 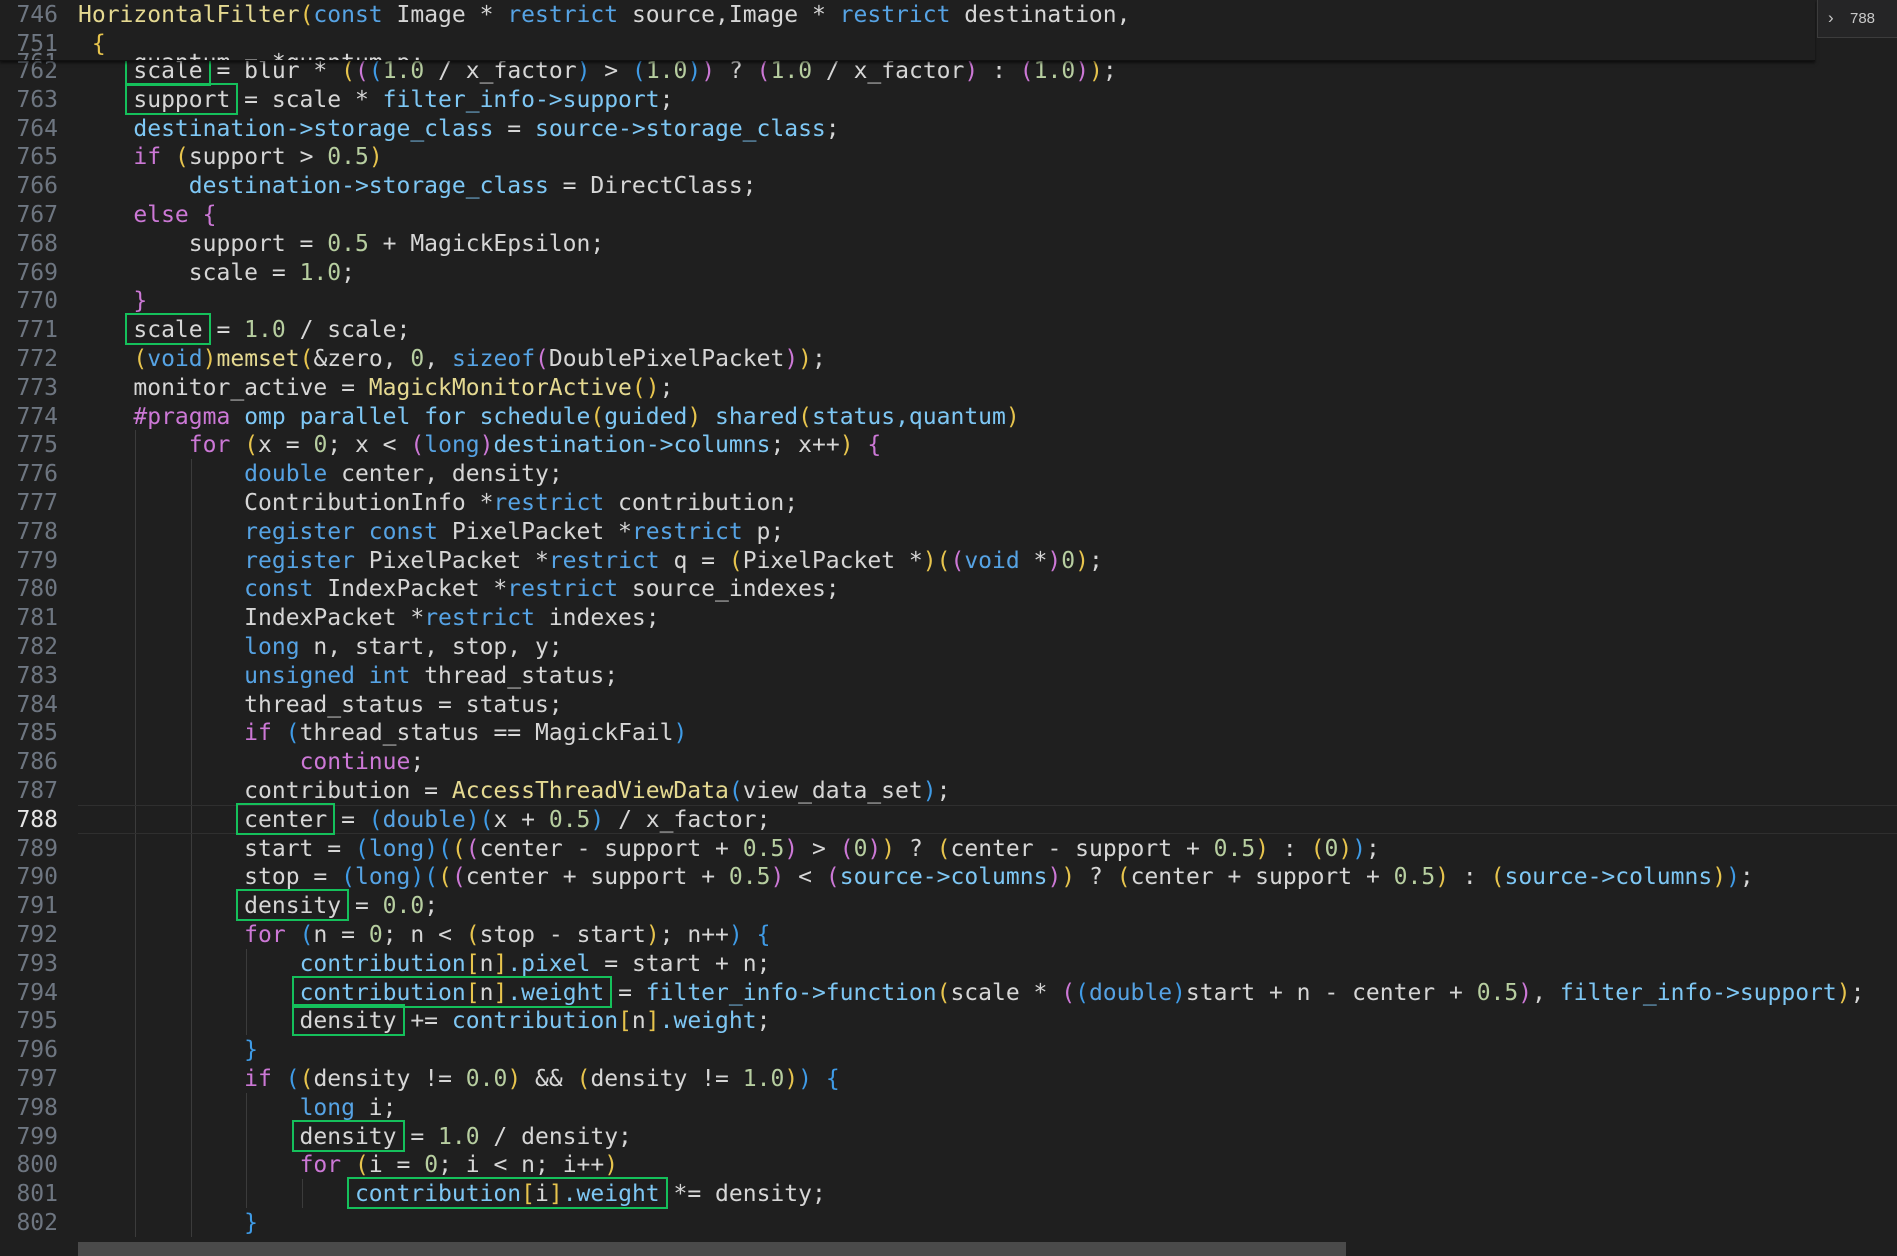 I want to click on code-line: monitor_active = MagickMonitorActive();, so click(x=375, y=388).